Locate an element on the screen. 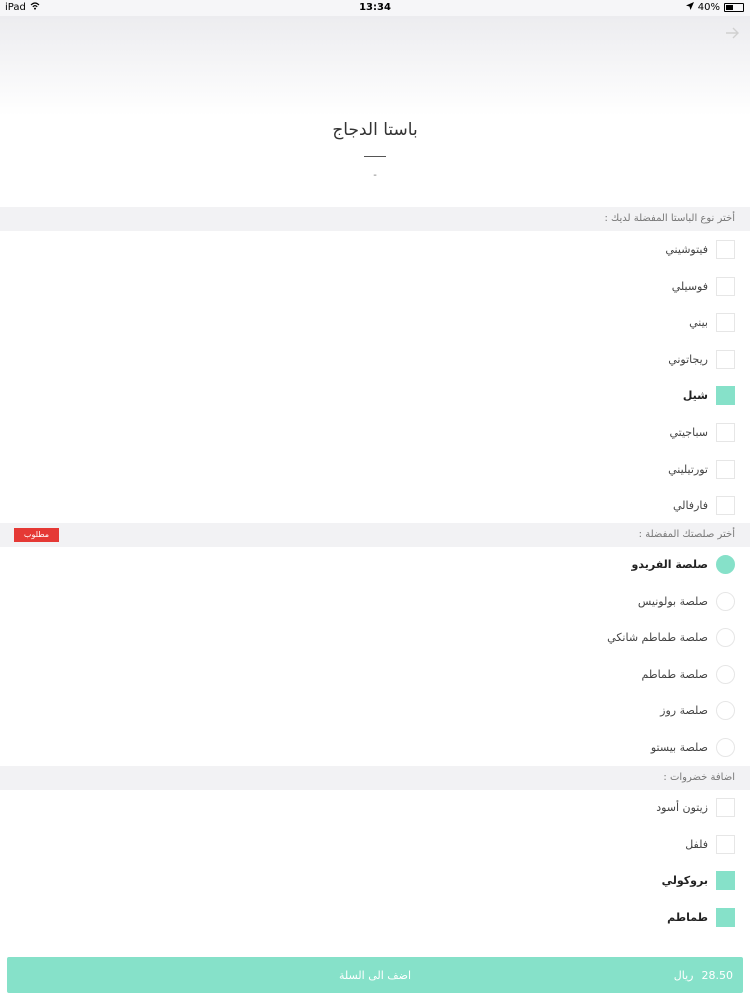 The image size is (750, 1000). status-bar: iPad 13:34 40% is located at coordinates (375, 8).